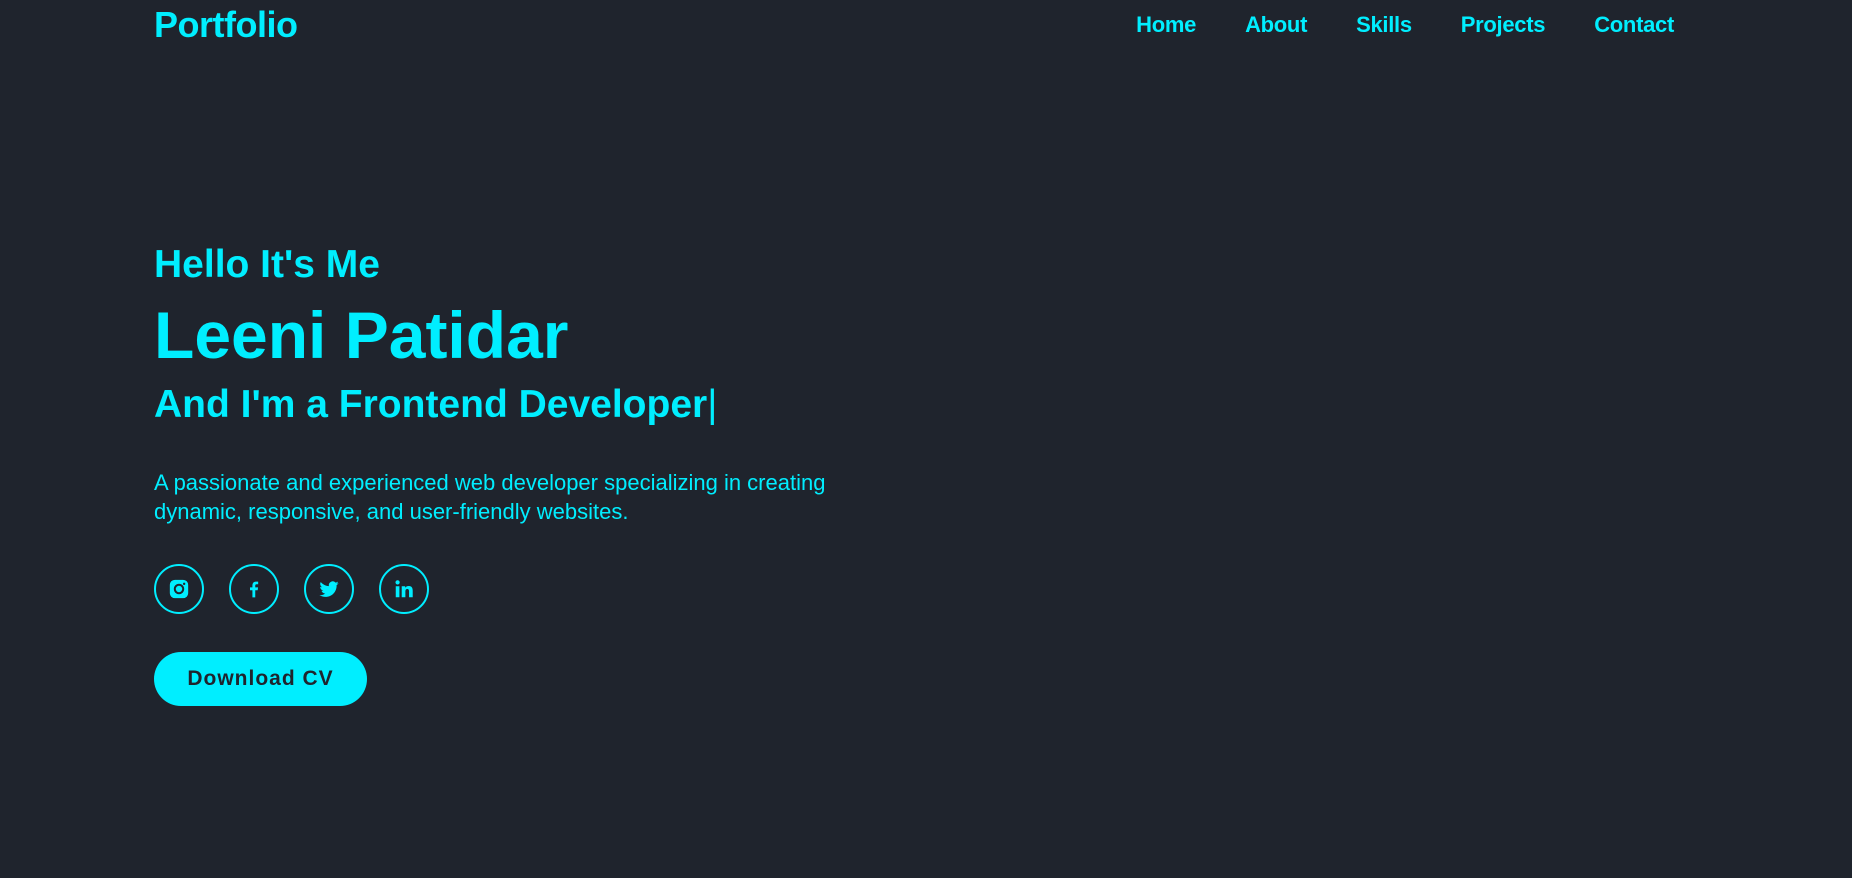  I want to click on twitter-icon, so click(329, 589).